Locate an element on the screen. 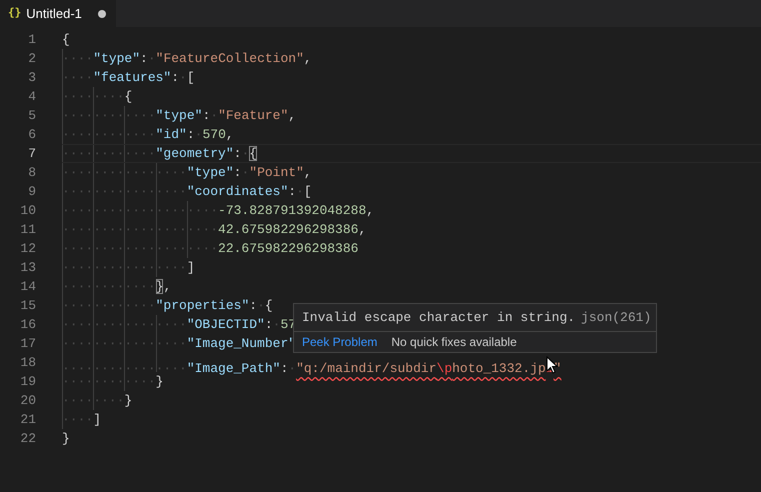 The width and height of the screenshot is (761, 492). code-token: "coordinates" is located at coordinates (237, 191).